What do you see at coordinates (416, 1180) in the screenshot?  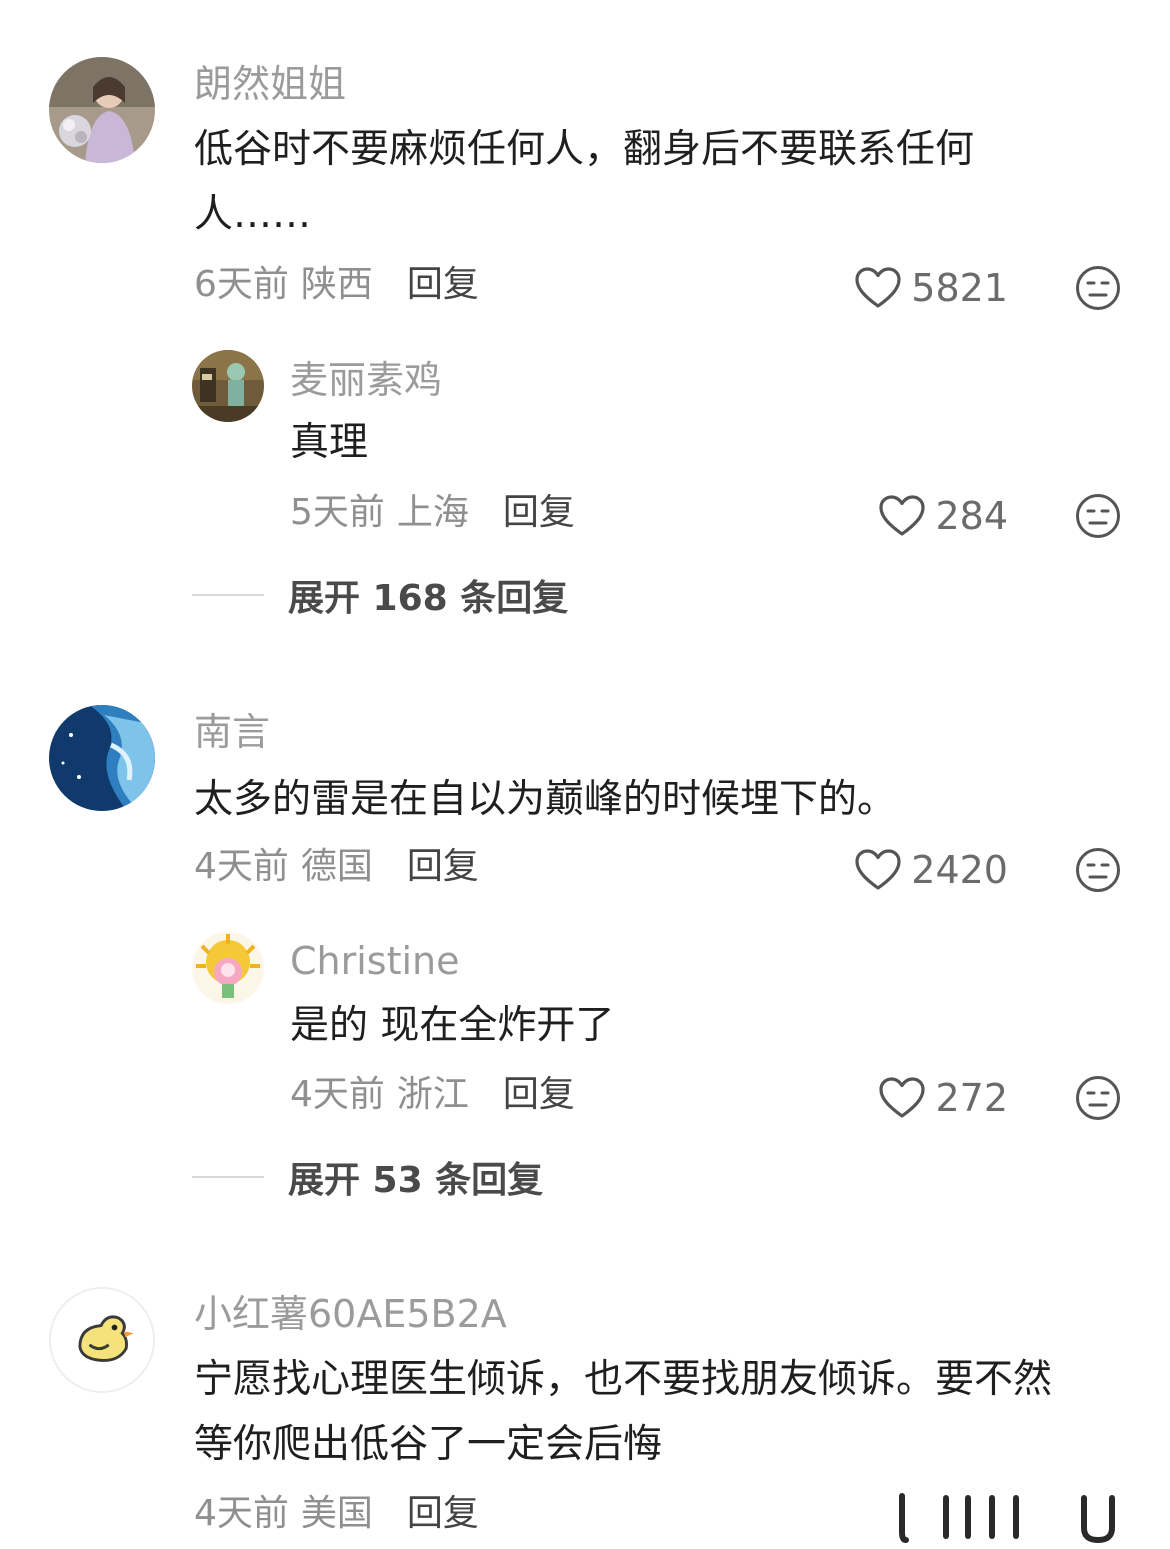 I see `expand-replies-label: 展开 53 条回复` at bounding box center [416, 1180].